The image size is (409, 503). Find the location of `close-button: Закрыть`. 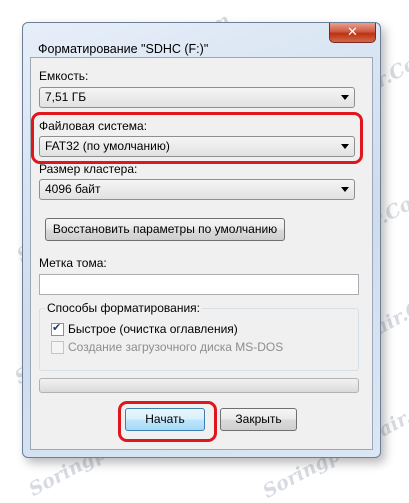

close-button: Закрыть is located at coordinates (258, 419).